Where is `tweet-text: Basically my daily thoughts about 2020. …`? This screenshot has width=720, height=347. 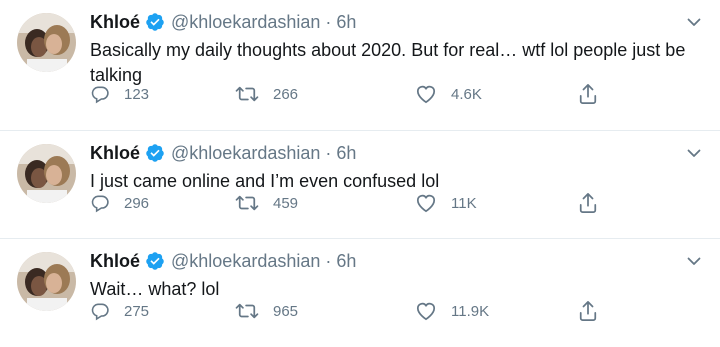 tweet-text: Basically my daily thoughts about 2020. … is located at coordinates (388, 62).